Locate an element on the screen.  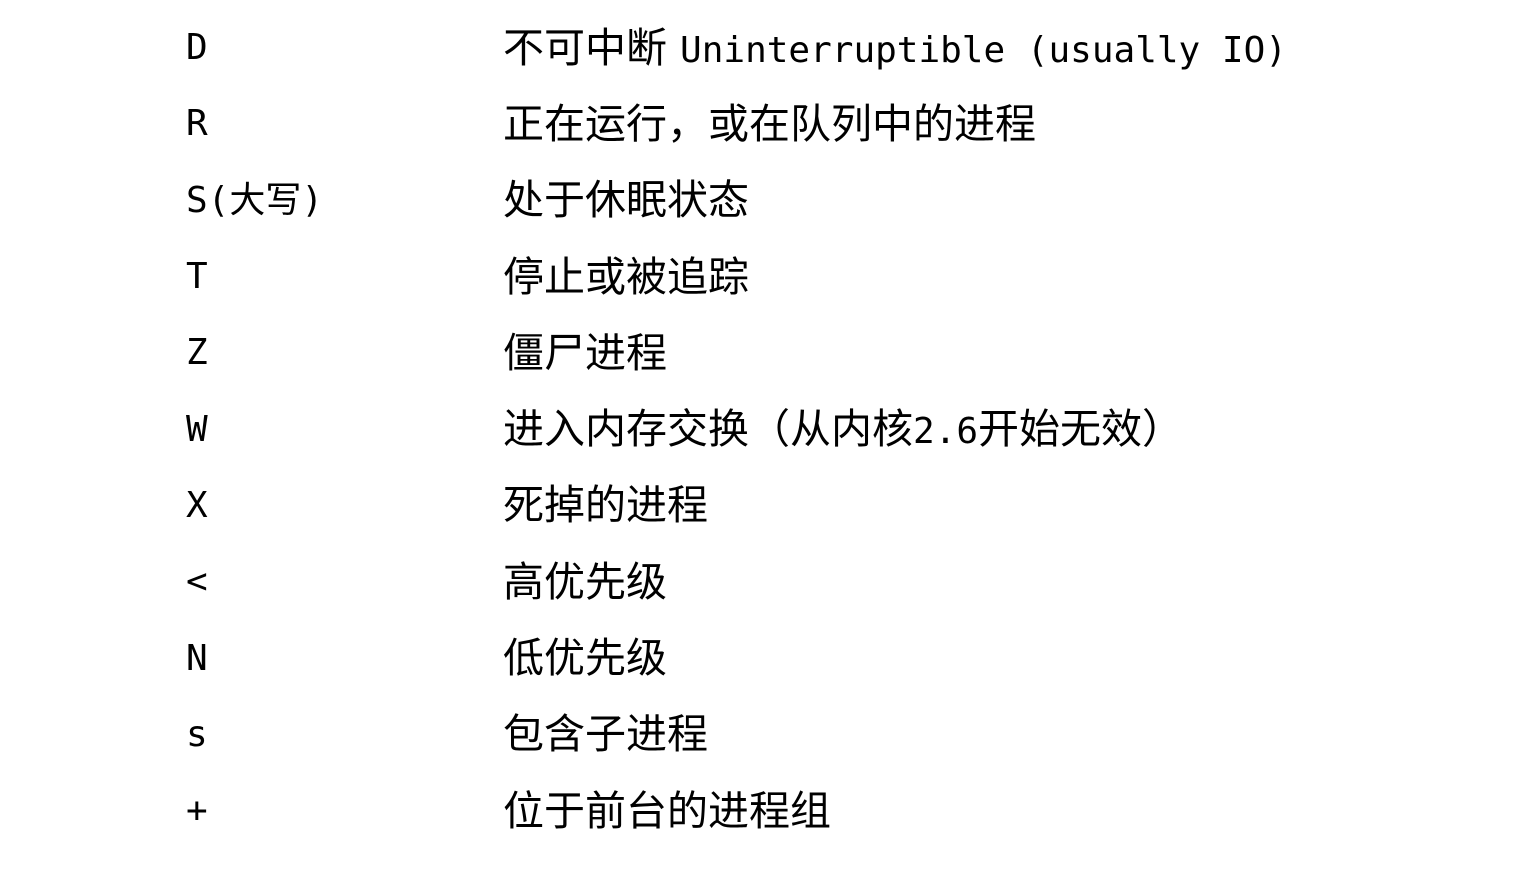
state-description: 处于休眠状态 is located at coordinates (626, 200).